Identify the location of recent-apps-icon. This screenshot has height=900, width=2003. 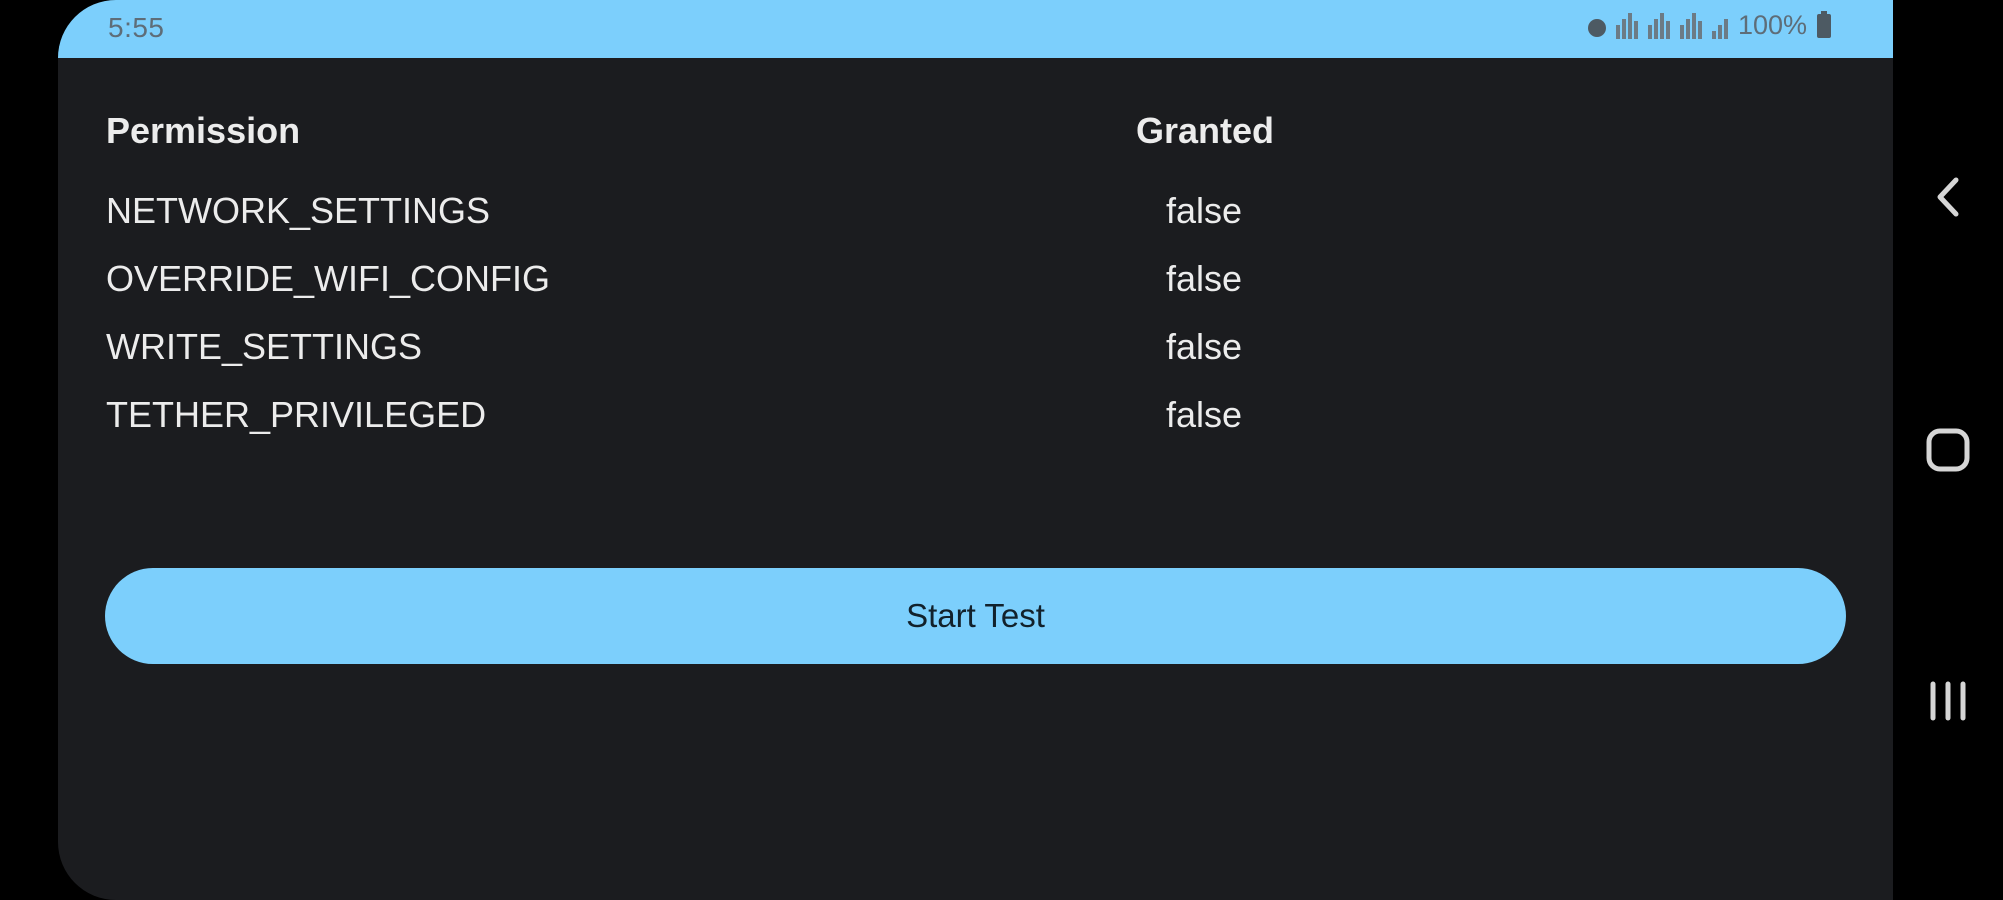
(1948, 701).